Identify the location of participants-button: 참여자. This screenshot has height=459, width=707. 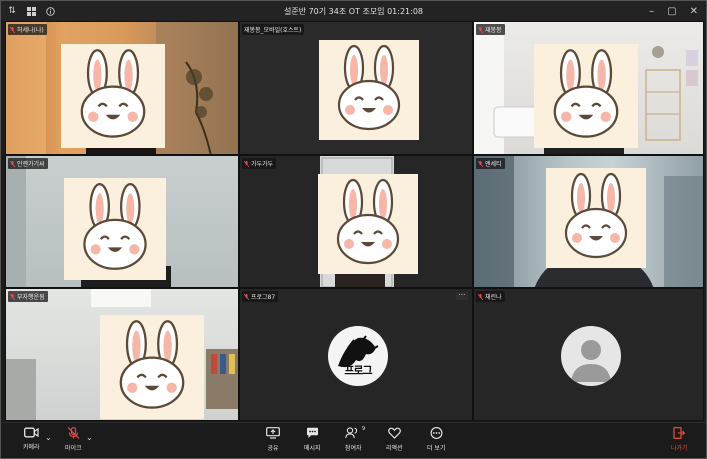
(353, 439).